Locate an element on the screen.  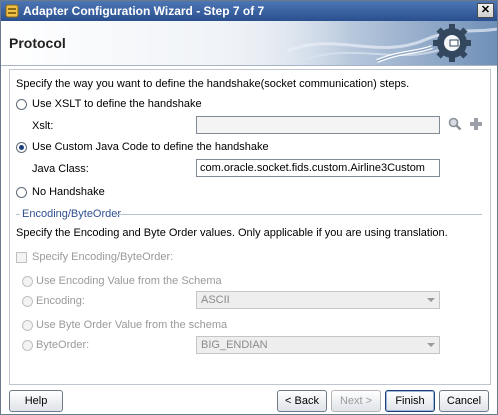
byte-order-select: BIG_ENDIAN is located at coordinates (318, 345).